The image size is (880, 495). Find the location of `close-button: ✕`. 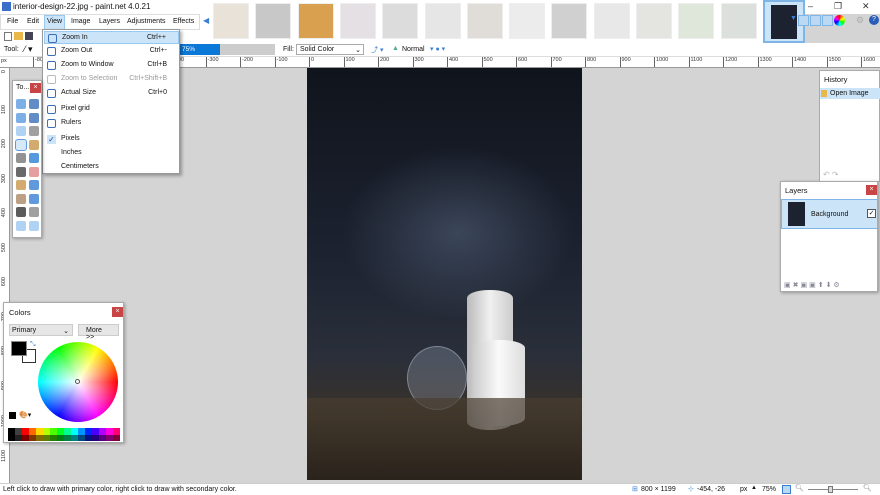

close-button: ✕ is located at coordinates (866, 6).